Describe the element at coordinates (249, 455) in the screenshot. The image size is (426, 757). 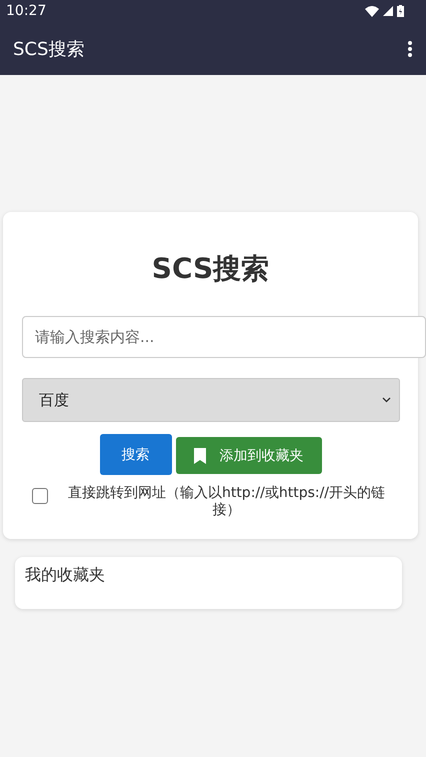
I see `add-bookmark-button: 添加到收藏夹` at that location.